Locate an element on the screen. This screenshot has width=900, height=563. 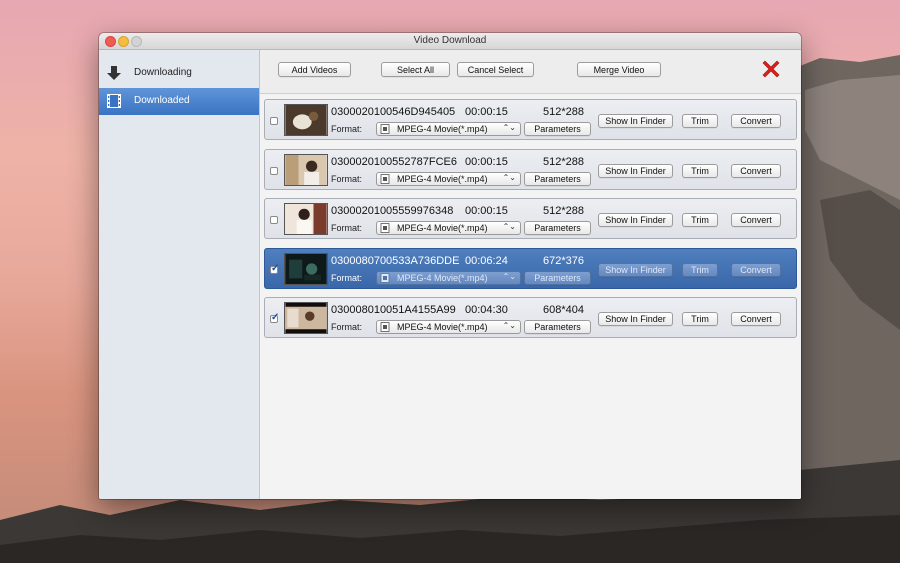
title-bar: Video Download is located at coordinates (450, 41).